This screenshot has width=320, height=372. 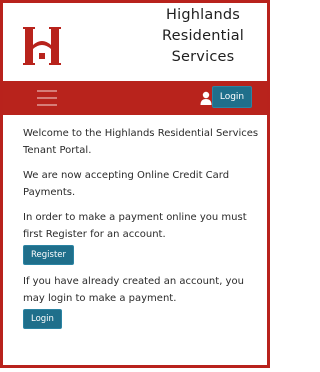 I want to click on brand-name: Highlands Residential Services, so click(x=203, y=36).